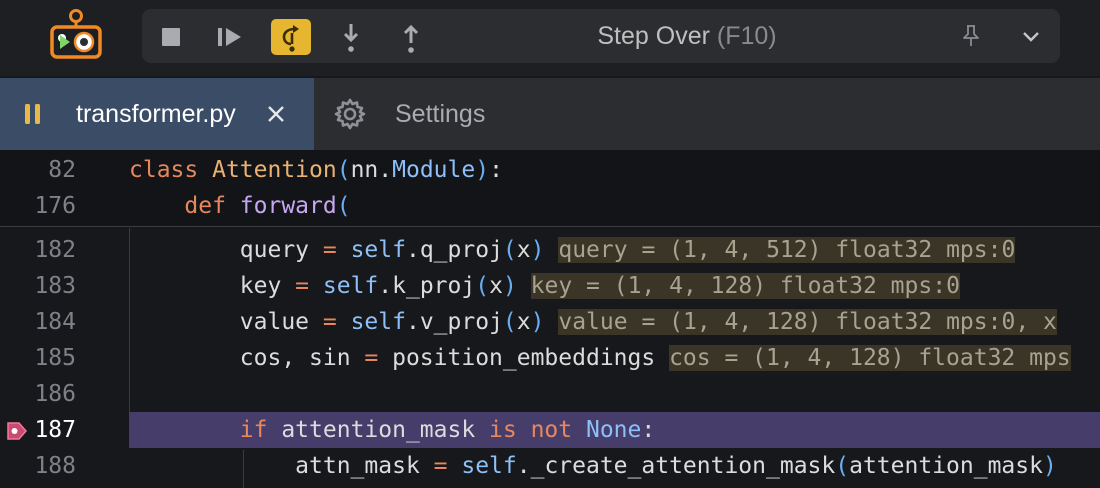  Describe the element at coordinates (351, 37) in the screenshot. I see `step-into-button` at that location.